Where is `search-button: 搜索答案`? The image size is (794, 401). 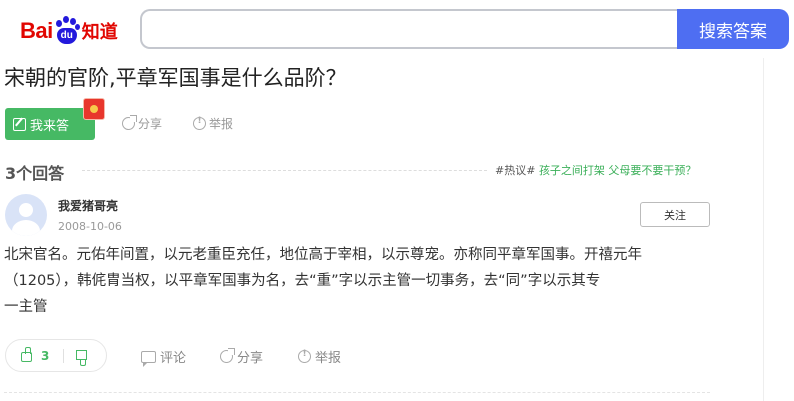
search-button: 搜索答案 is located at coordinates (733, 29).